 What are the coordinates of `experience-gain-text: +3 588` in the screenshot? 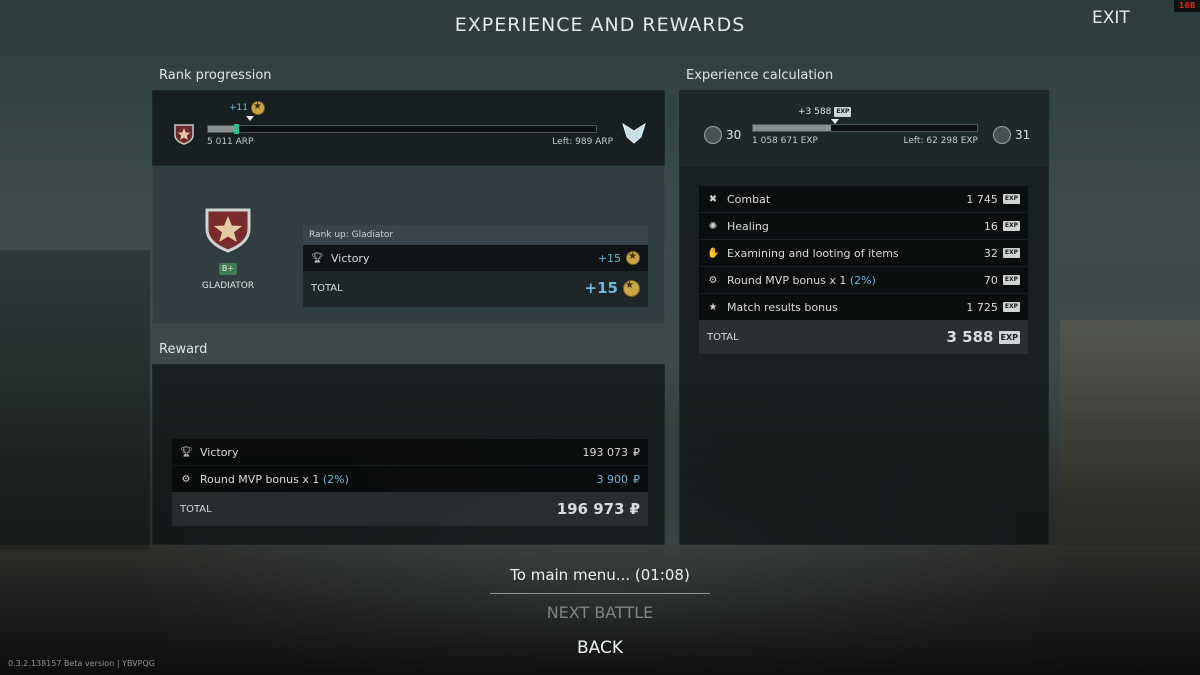 It's located at (815, 112).